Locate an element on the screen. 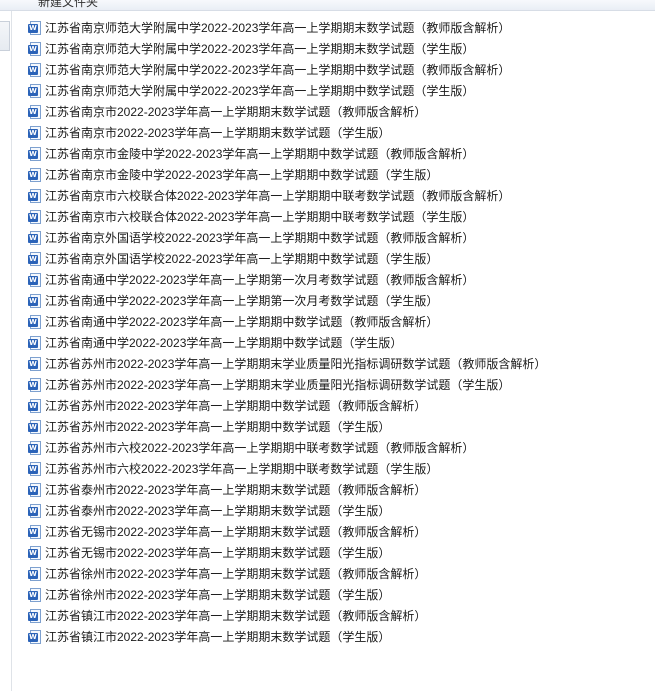 This screenshot has height=691, width=655. file-item: W 江苏省南通中学2022-2023学年高一上学期期中数学试题（学生版） is located at coordinates (338, 343).